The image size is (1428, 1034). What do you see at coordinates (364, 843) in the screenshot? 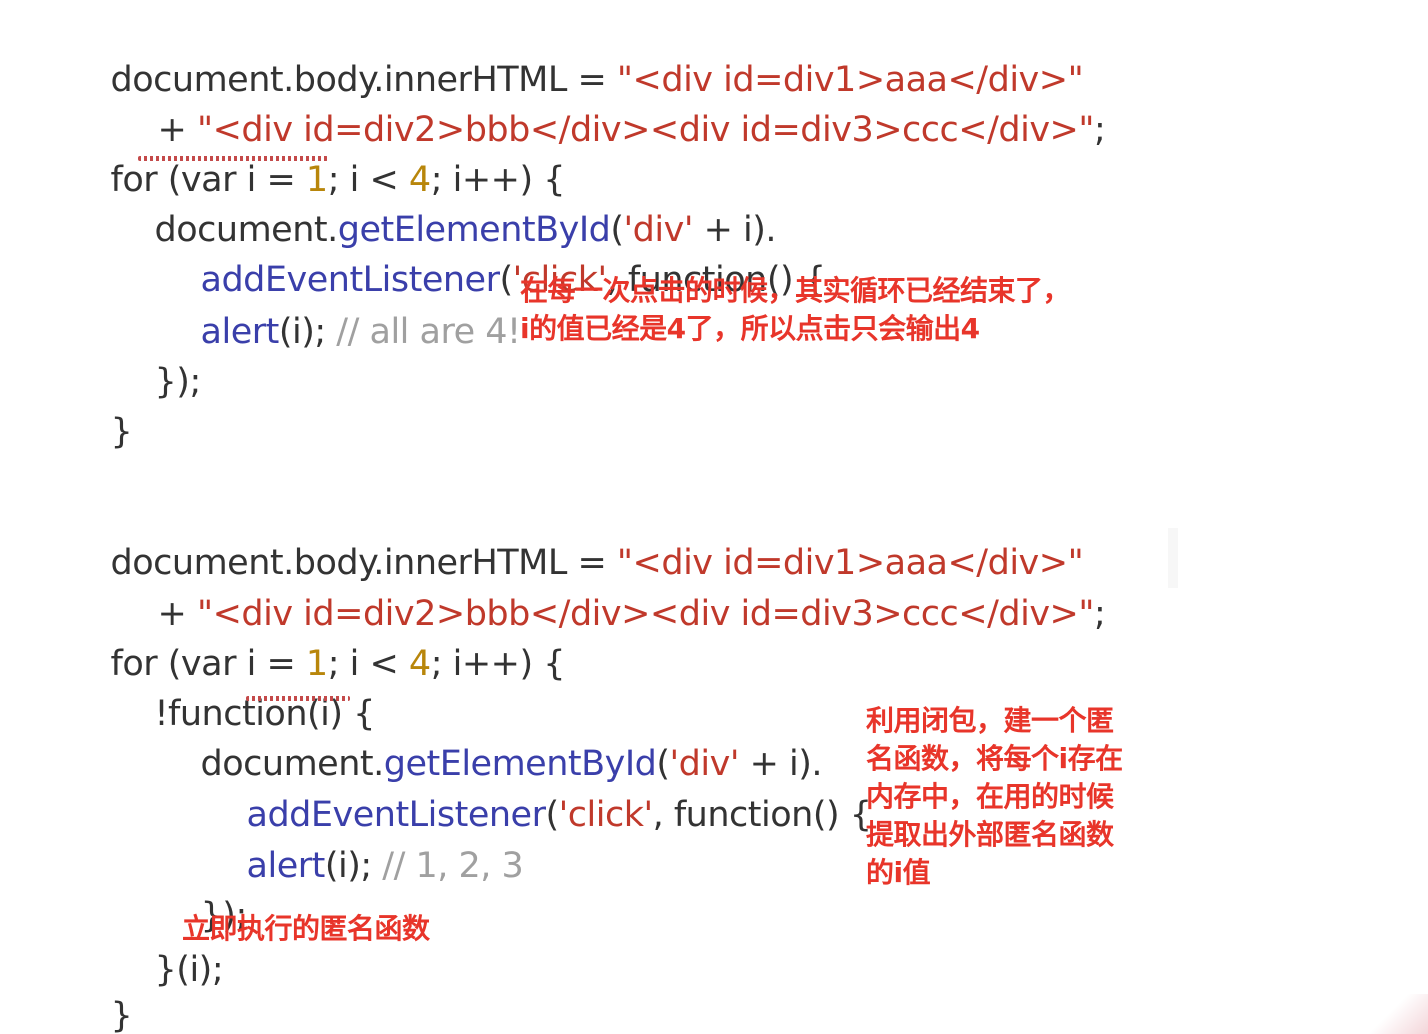
I see `code-line: alert(i); // 1, 2, 3` at bounding box center [364, 843].